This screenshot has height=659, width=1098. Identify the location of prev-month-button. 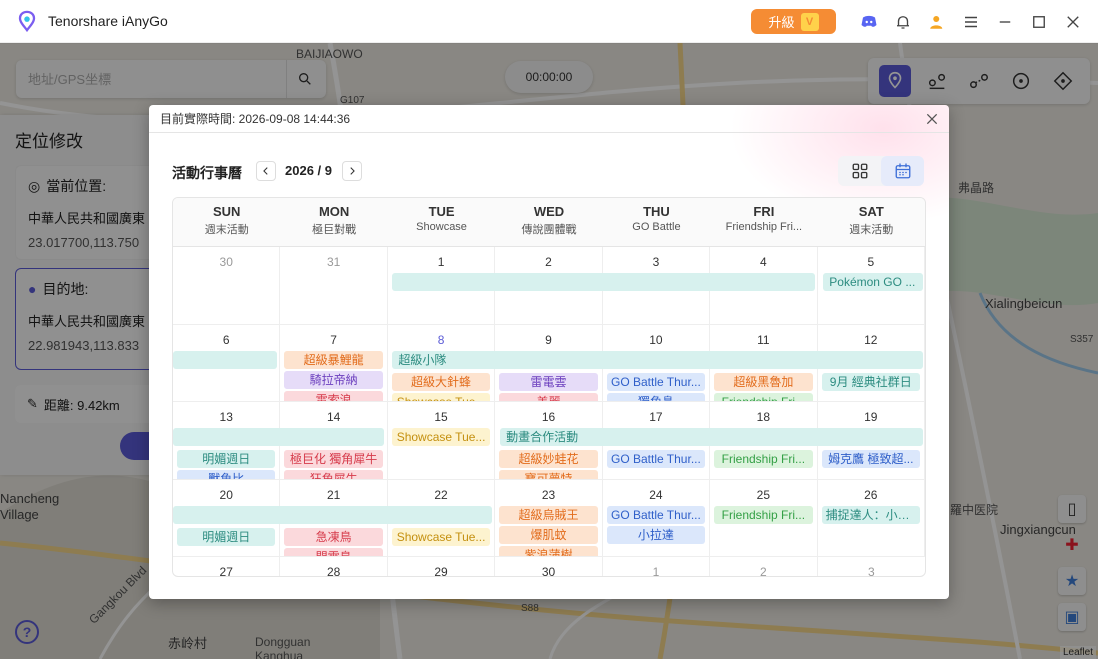
(266, 171).